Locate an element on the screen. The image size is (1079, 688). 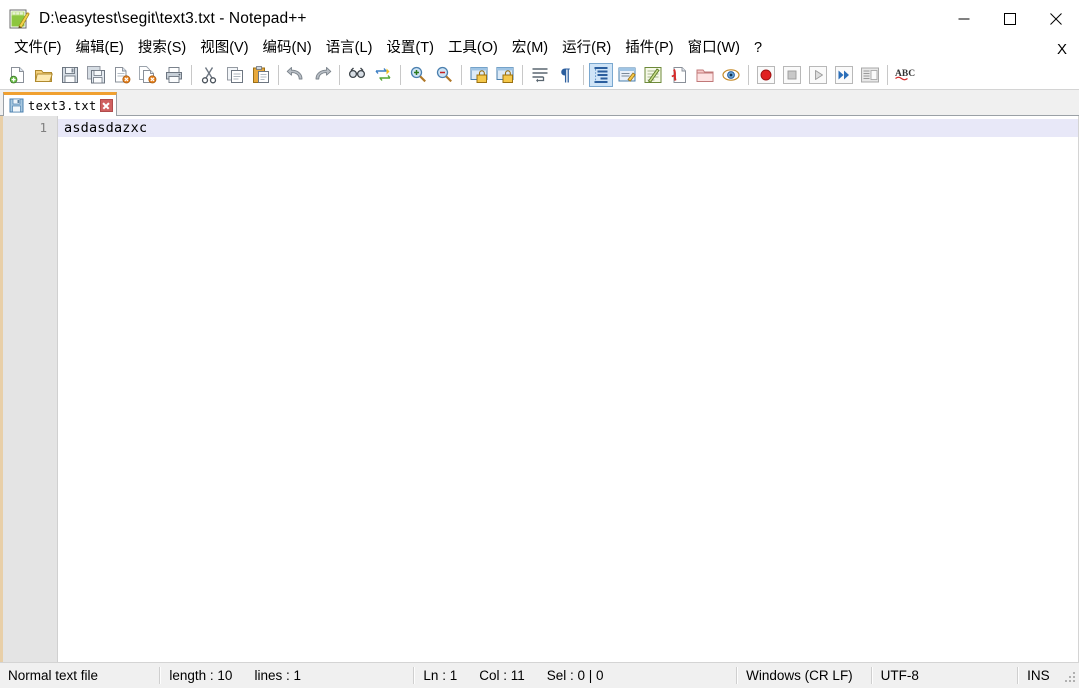
menu-help: ? is located at coordinates (758, 49).